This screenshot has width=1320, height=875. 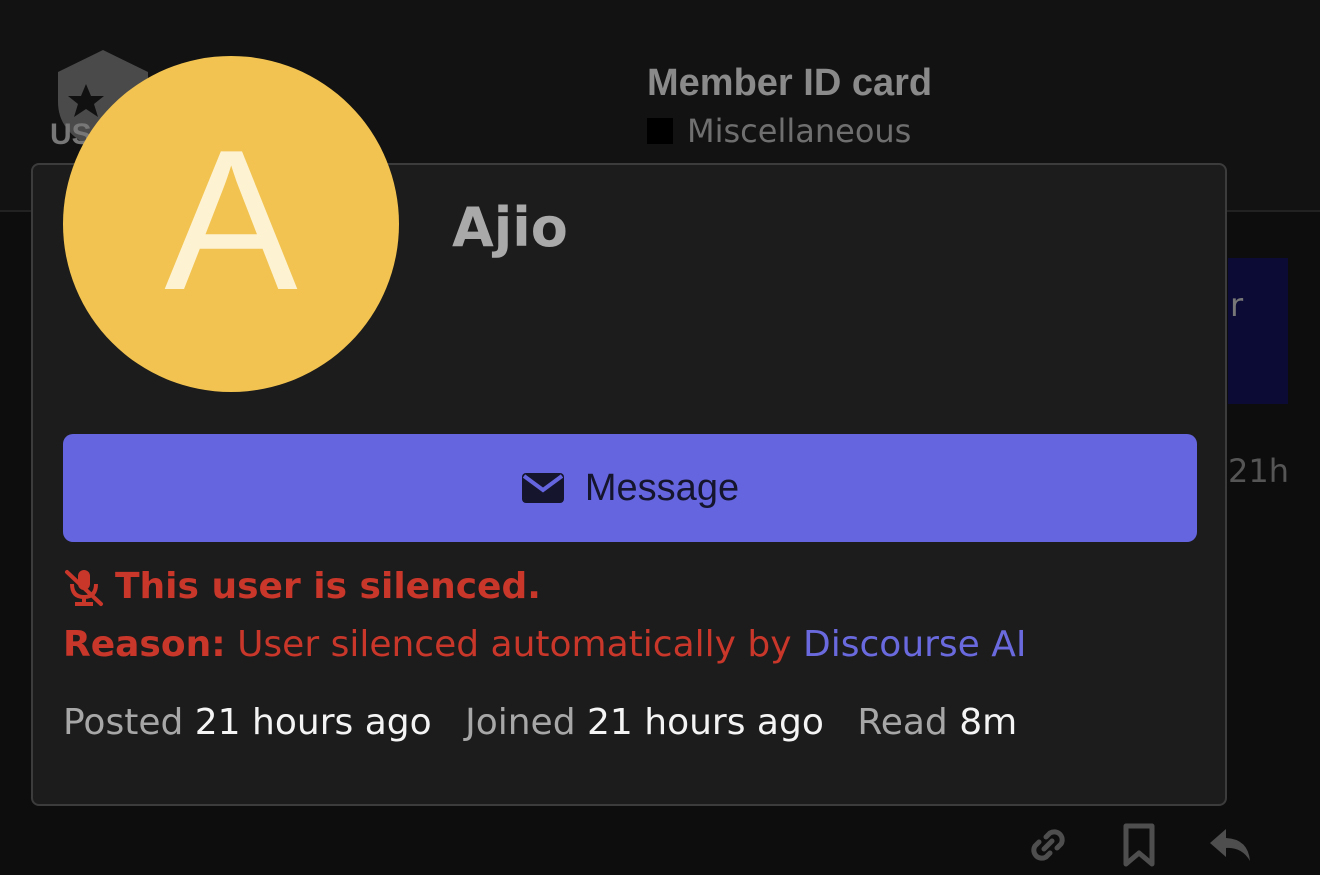 What do you see at coordinates (1237, 305) in the screenshot?
I see `background-text: r` at bounding box center [1237, 305].